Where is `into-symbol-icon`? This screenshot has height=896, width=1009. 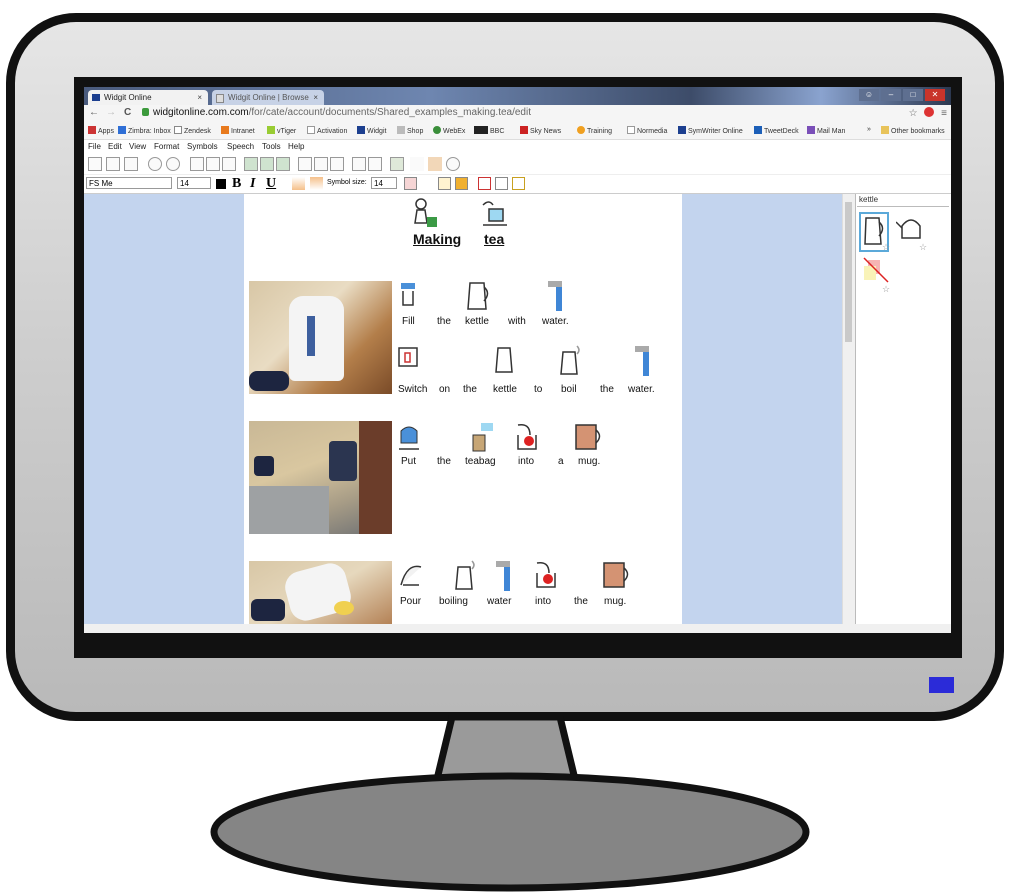 into-symbol-icon is located at coordinates (546, 574).